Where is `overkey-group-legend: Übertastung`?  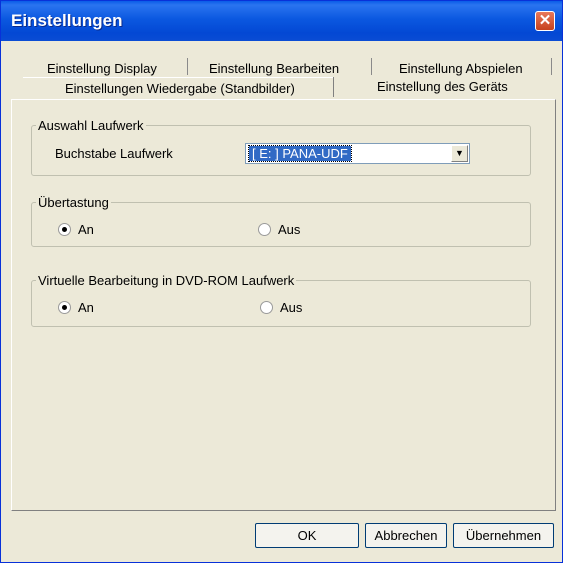 overkey-group-legend: Übertastung is located at coordinates (73, 202).